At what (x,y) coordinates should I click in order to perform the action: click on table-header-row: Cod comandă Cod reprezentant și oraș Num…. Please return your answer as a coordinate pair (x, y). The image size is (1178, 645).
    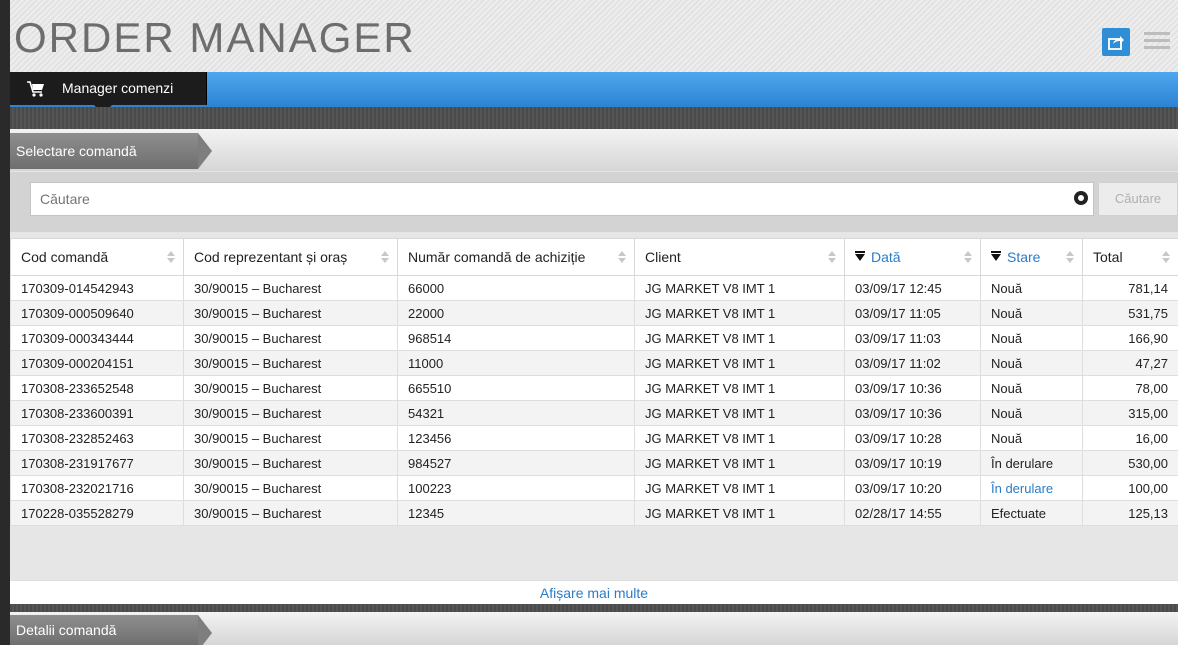
    Looking at the image, I should click on (594, 257).